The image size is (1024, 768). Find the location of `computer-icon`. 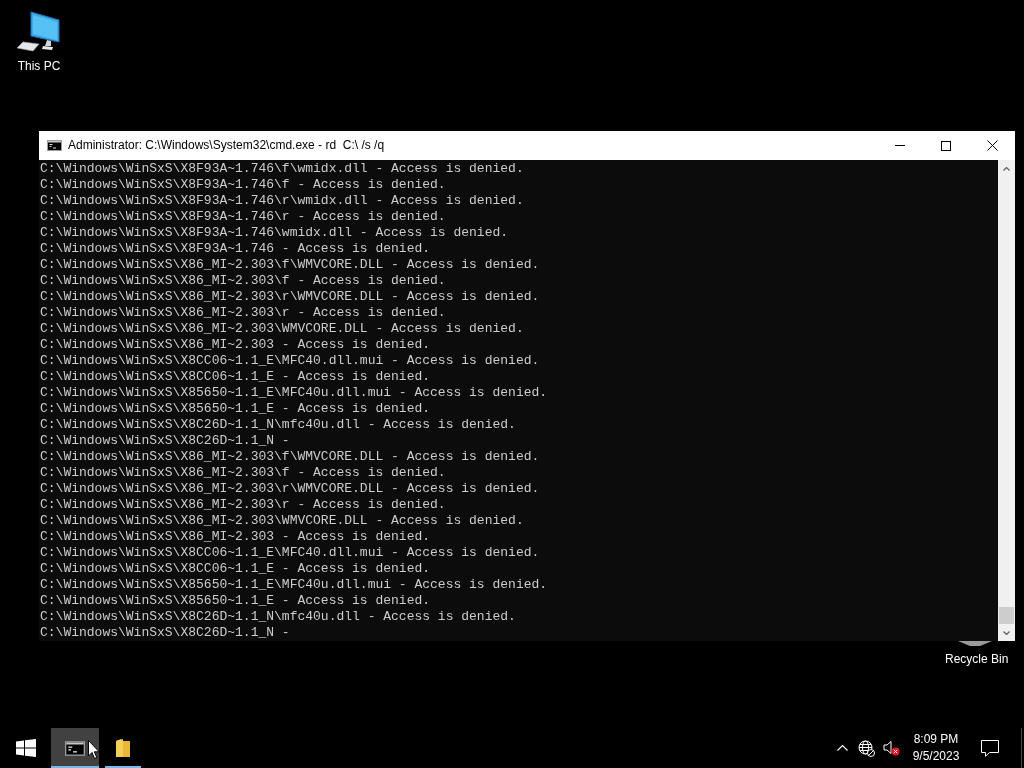

computer-icon is located at coordinates (39, 31).